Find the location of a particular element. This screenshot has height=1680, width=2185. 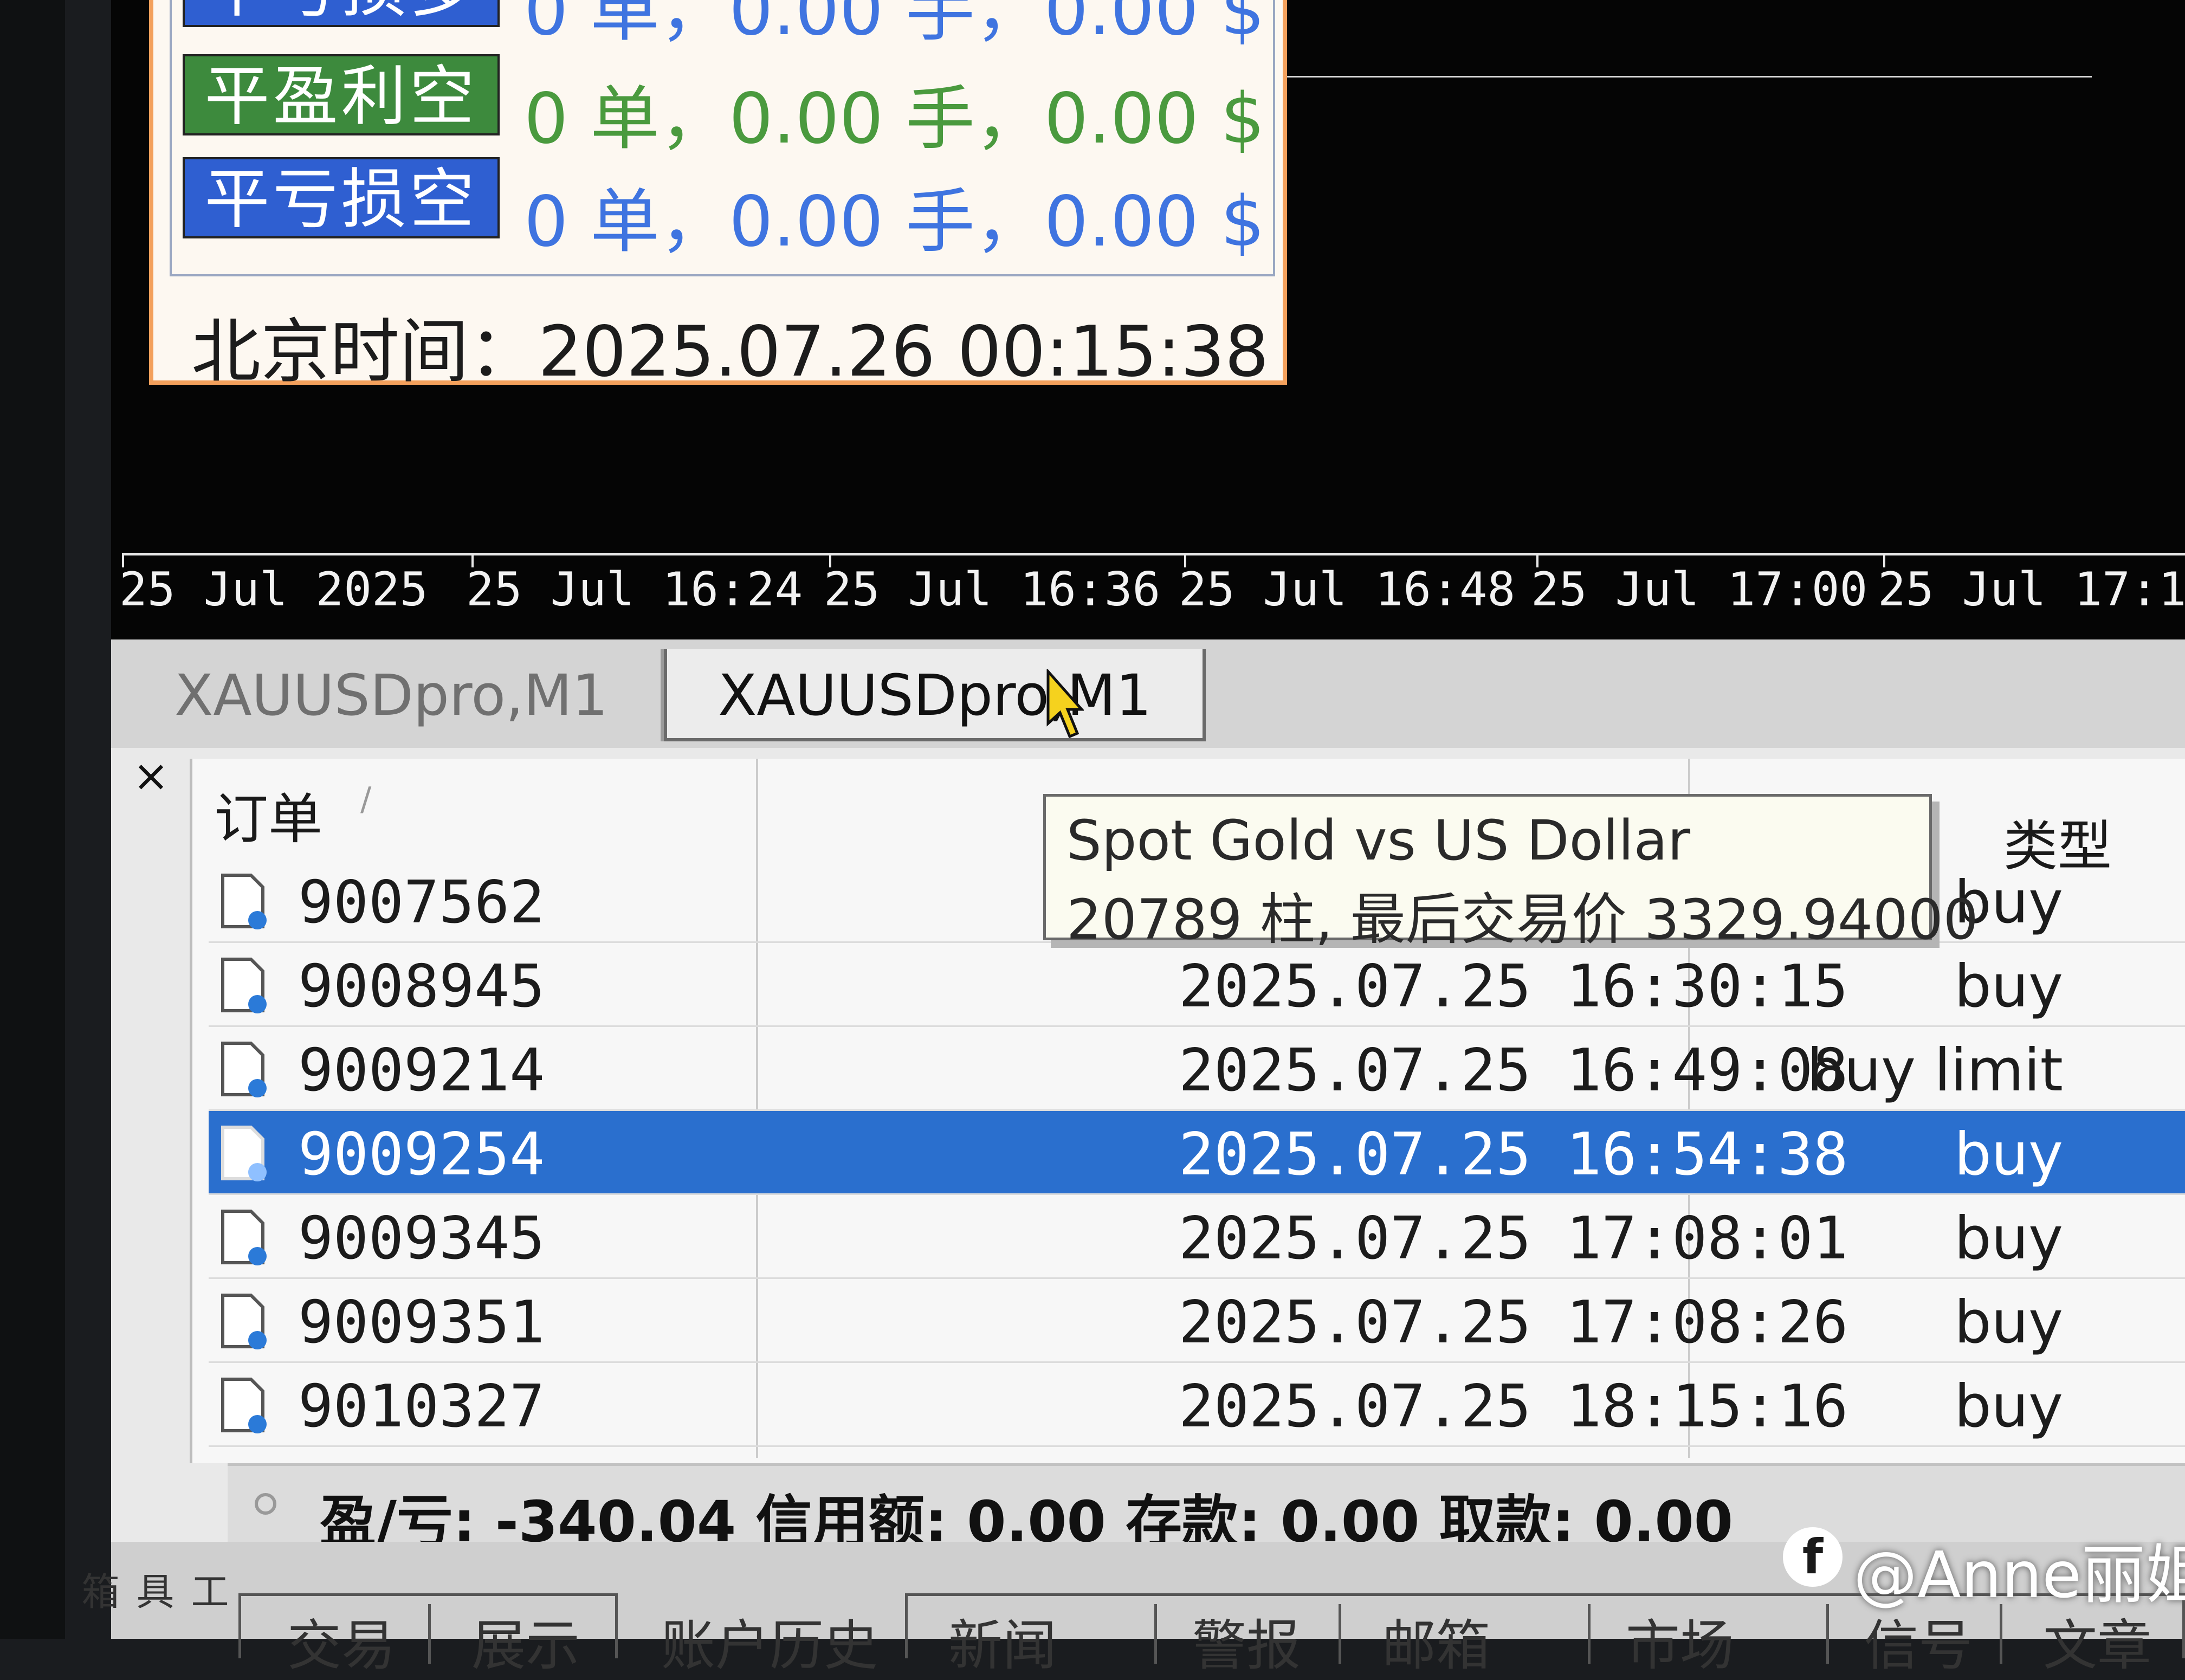

close-profit-short-value: 0 单，0.00 手，0.00 $ is located at coordinates (895, 119).